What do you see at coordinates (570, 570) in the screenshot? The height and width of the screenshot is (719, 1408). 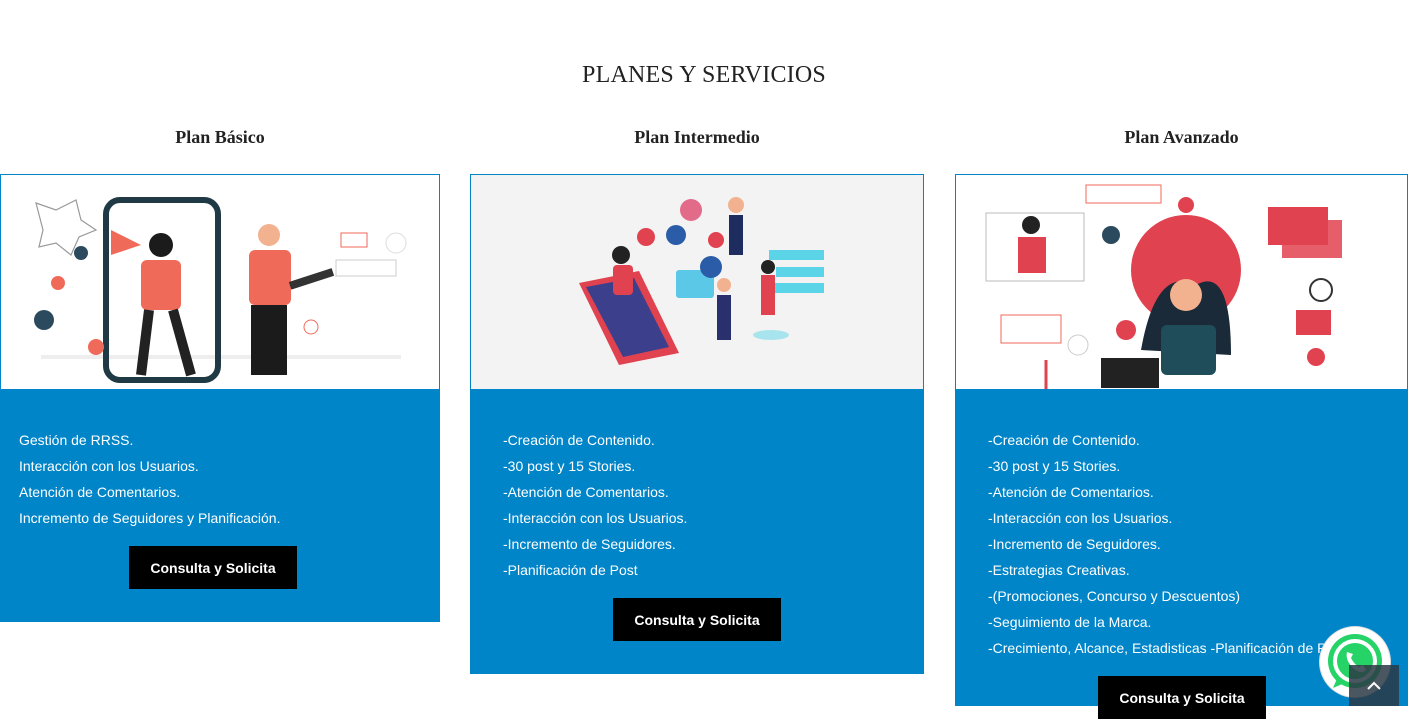 I see `feature-item: -Planificación de Post` at bounding box center [570, 570].